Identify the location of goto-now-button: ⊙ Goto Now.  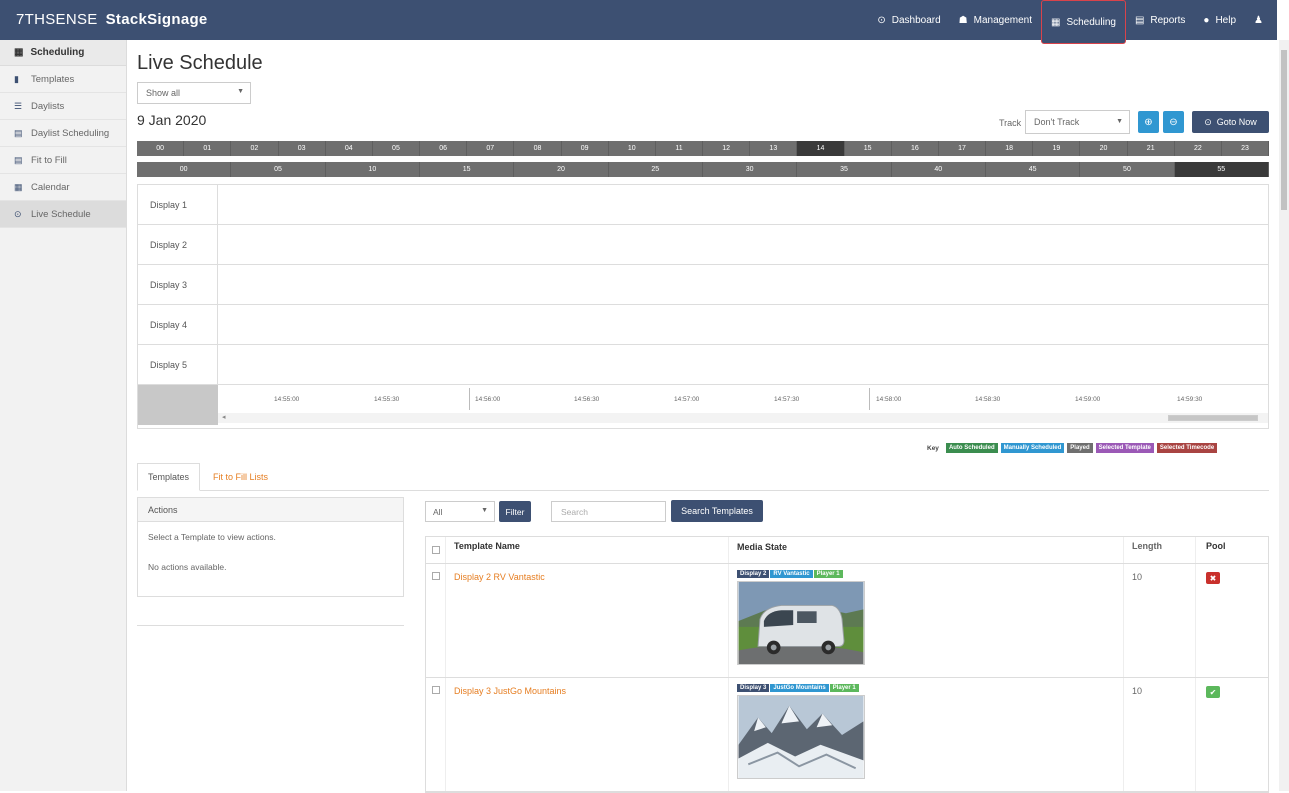
(1230, 122).